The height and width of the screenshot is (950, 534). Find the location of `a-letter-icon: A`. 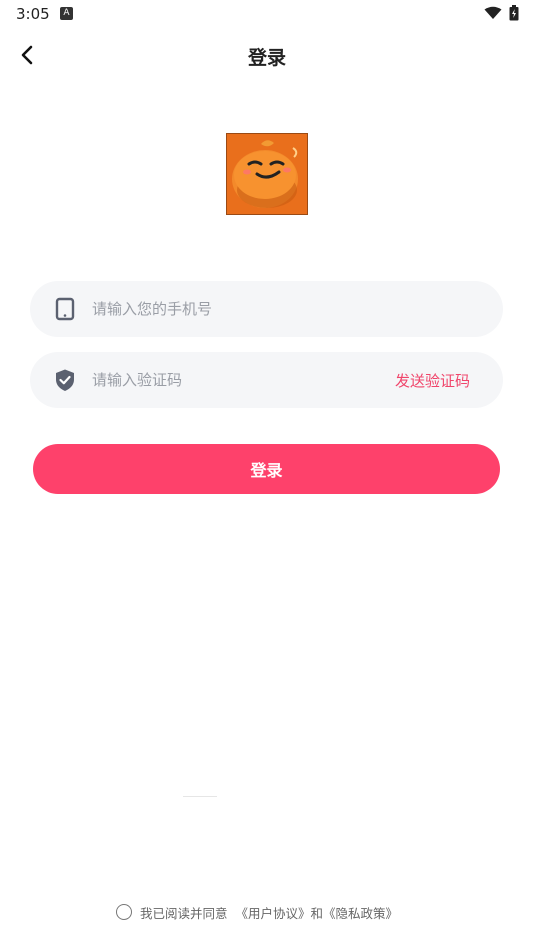

a-letter-icon: A is located at coordinates (66, 13).